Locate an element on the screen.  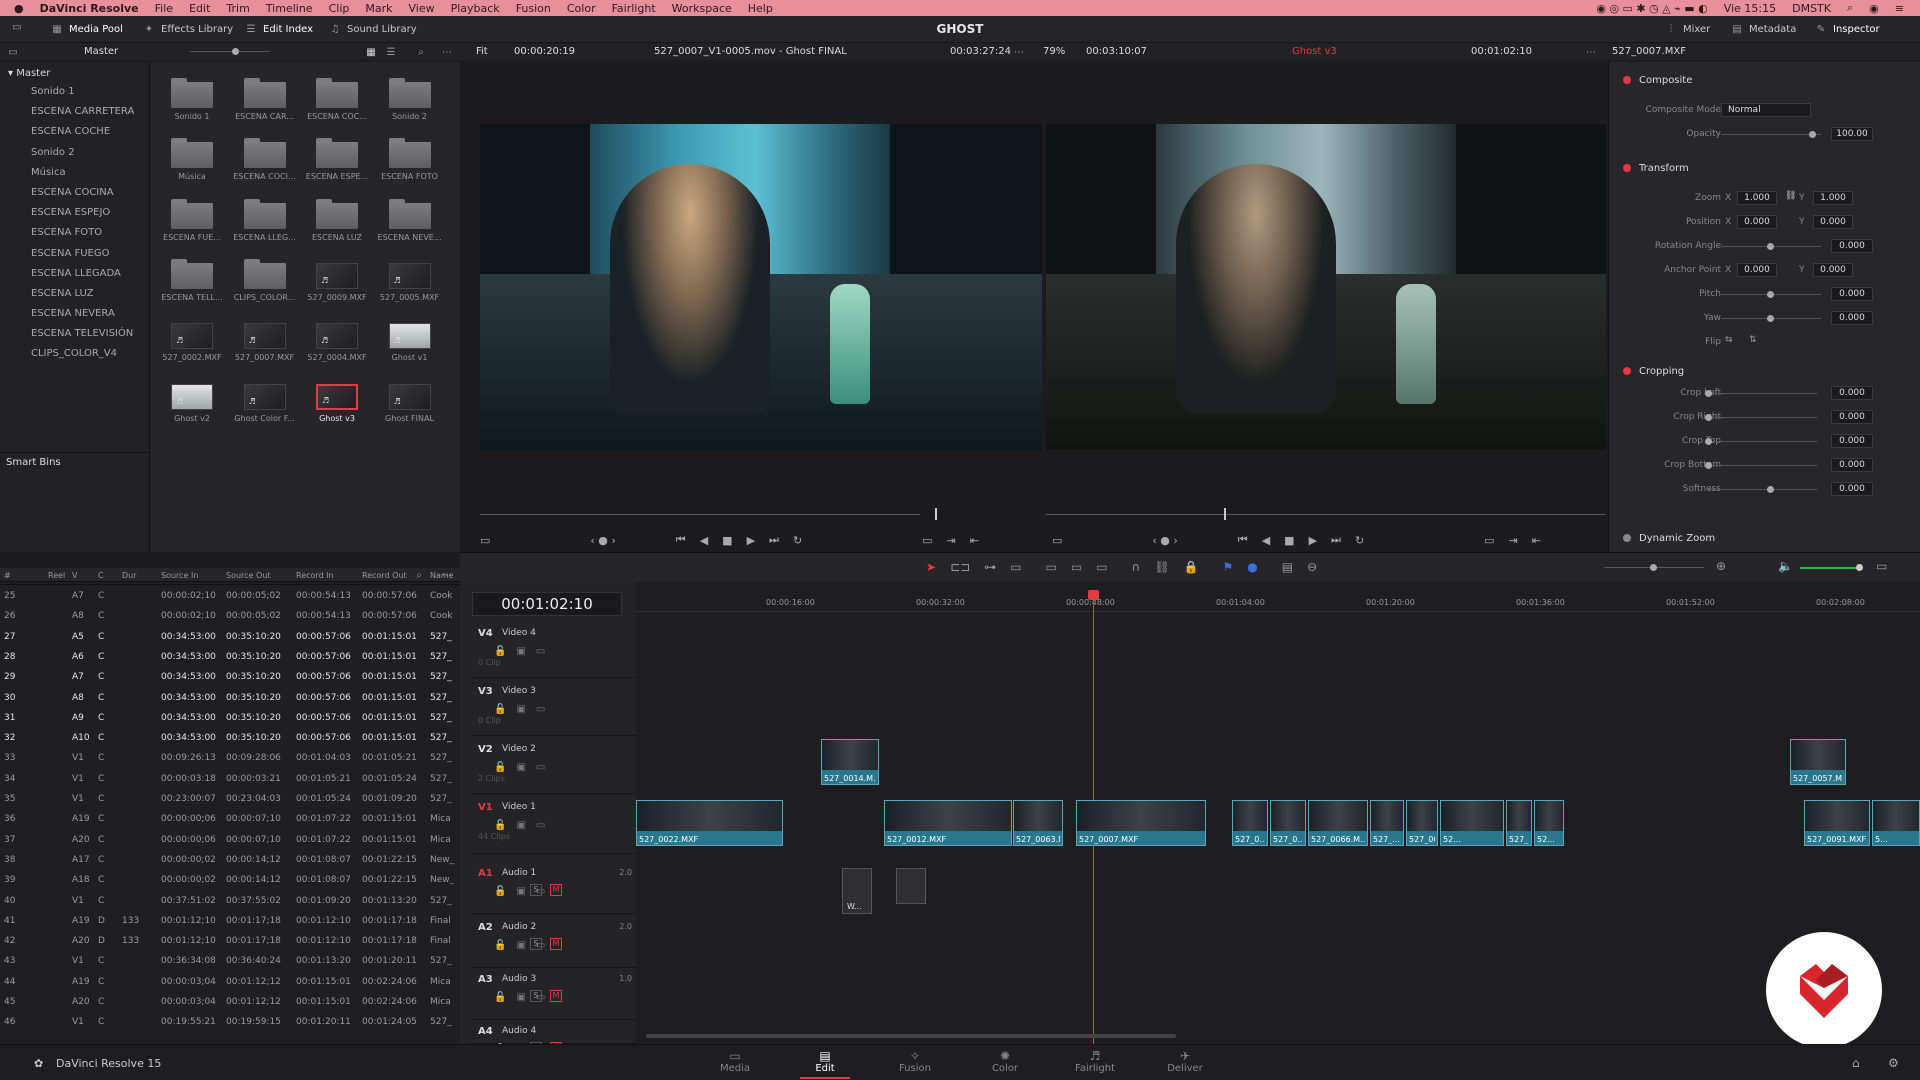
track-header: V1 Video 1 🔓▣▭ 44 Clips is located at coordinates (553, 825).